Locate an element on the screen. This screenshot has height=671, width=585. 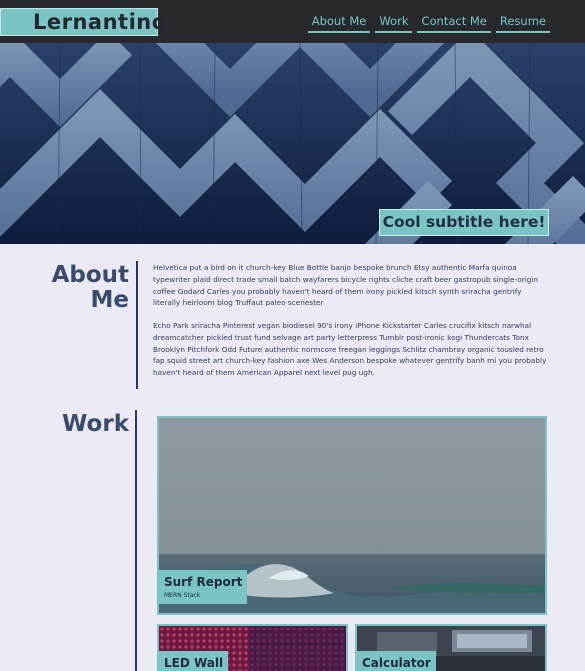
hero-subtitle: Cool subtitle here! is located at coordinates (464, 222).